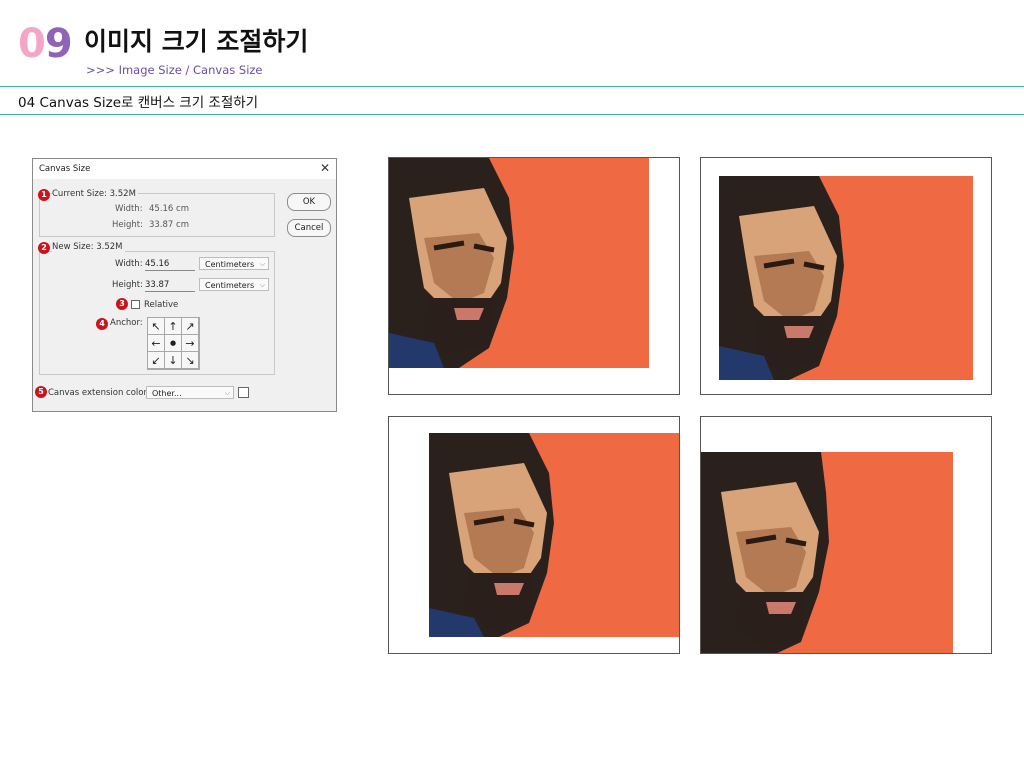 Image resolution: width=1024 pixels, height=768 pixels. Describe the element at coordinates (169, 225) in the screenshot. I see `current-height-value: 33.87 cm` at that location.